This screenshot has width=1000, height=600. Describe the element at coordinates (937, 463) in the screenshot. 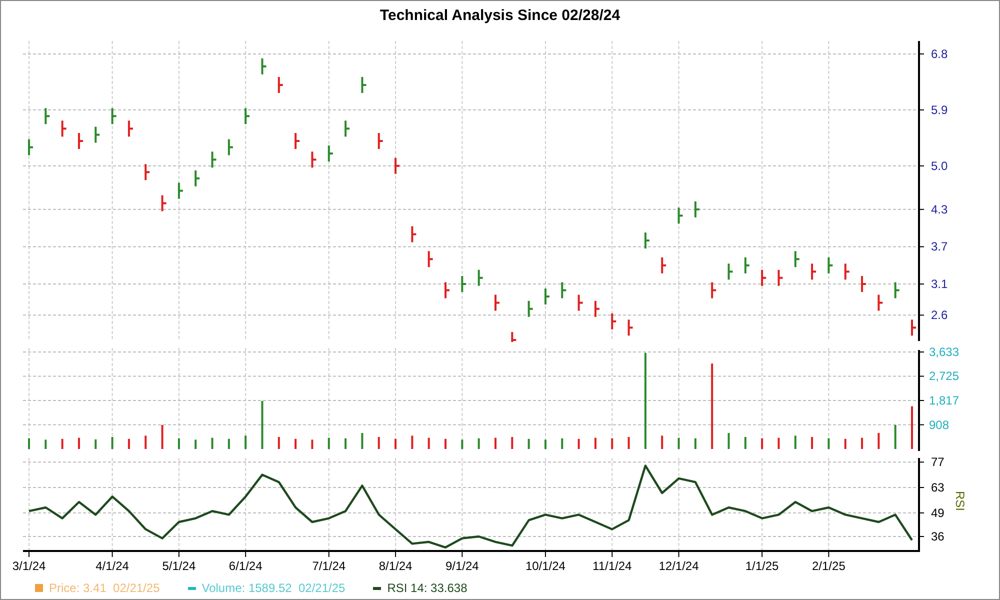

I see `axis-label: 77` at that location.